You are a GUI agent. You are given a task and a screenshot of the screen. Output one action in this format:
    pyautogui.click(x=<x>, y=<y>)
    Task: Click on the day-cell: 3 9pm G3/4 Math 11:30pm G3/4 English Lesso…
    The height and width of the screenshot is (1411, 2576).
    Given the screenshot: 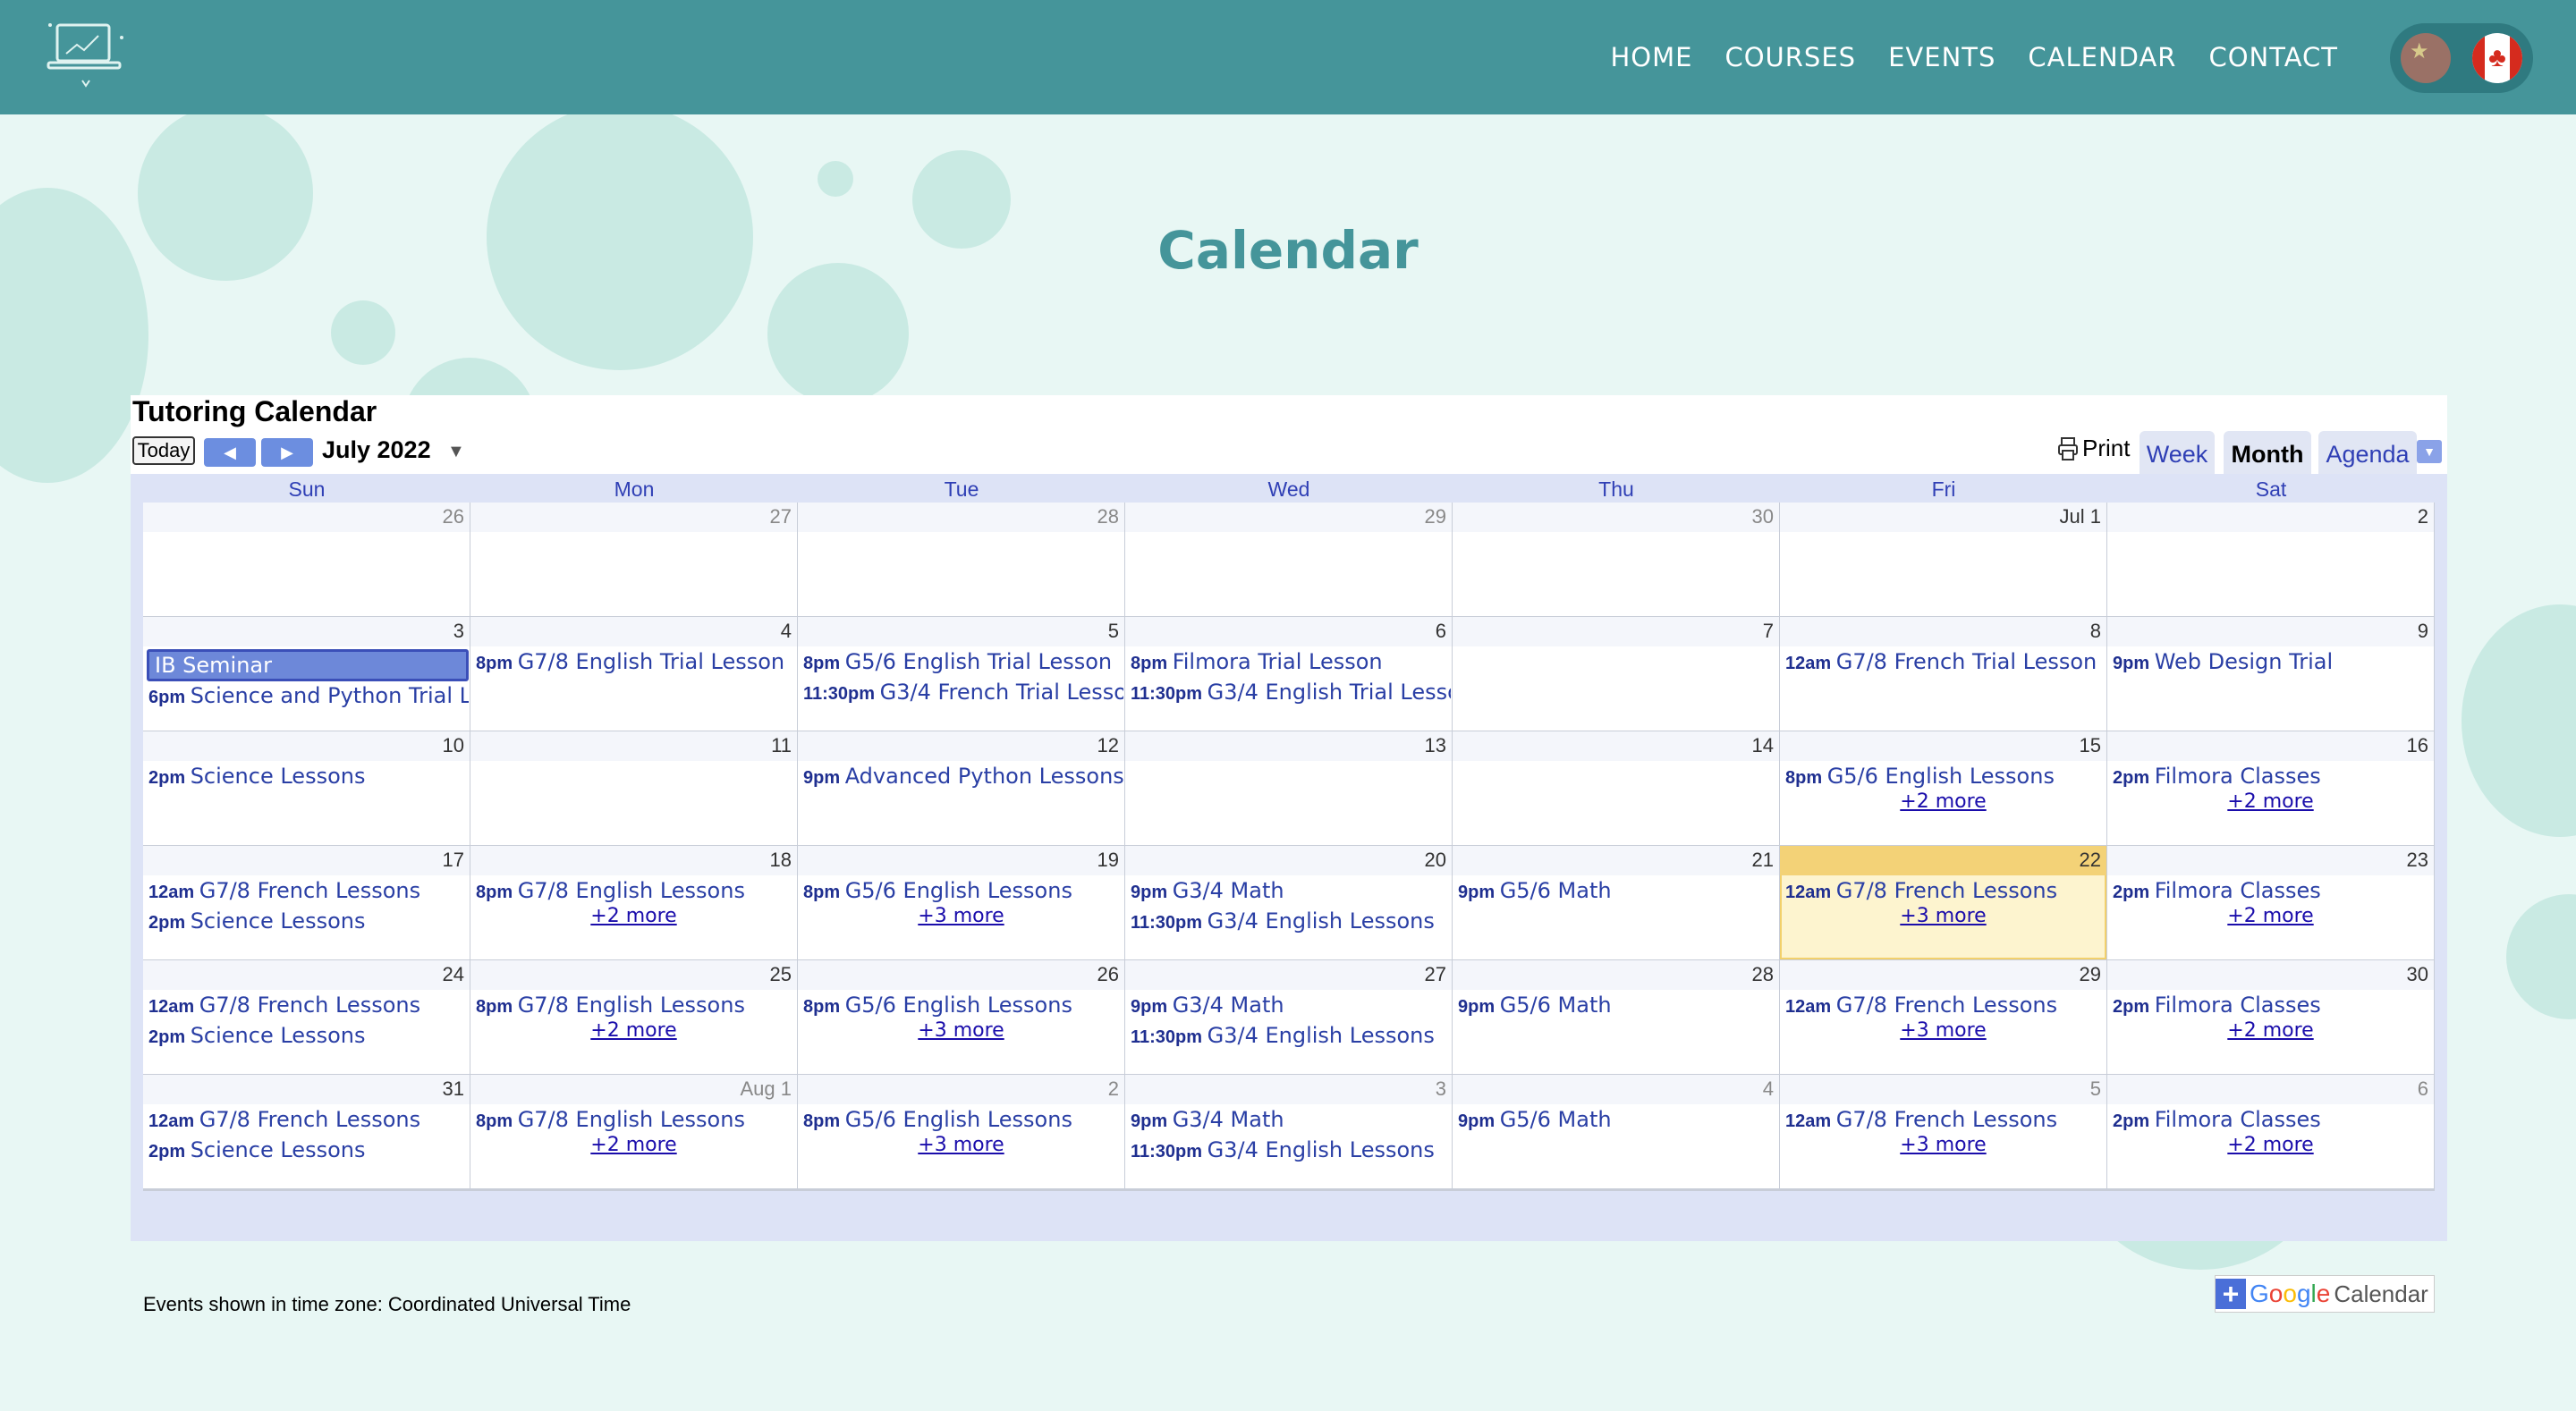 What is the action you would take?
    pyautogui.click(x=1288, y=1131)
    